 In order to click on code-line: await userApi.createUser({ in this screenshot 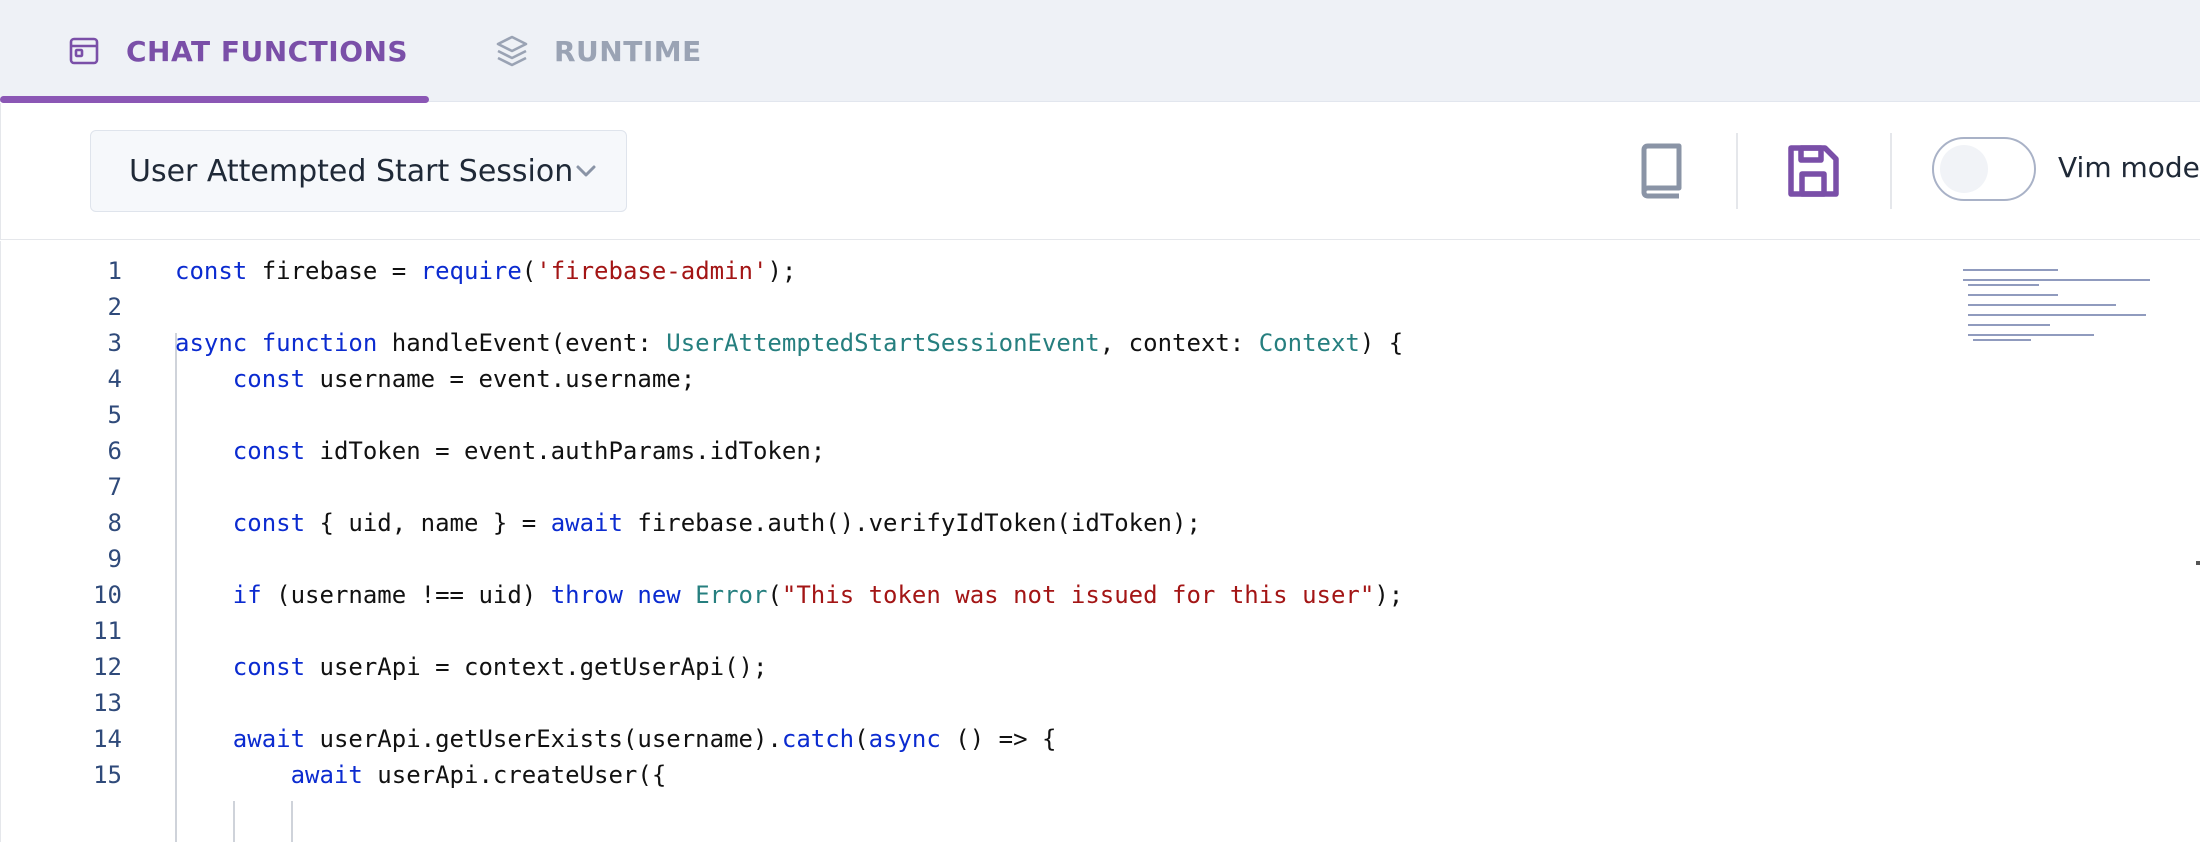, I will do `click(421, 775)`.